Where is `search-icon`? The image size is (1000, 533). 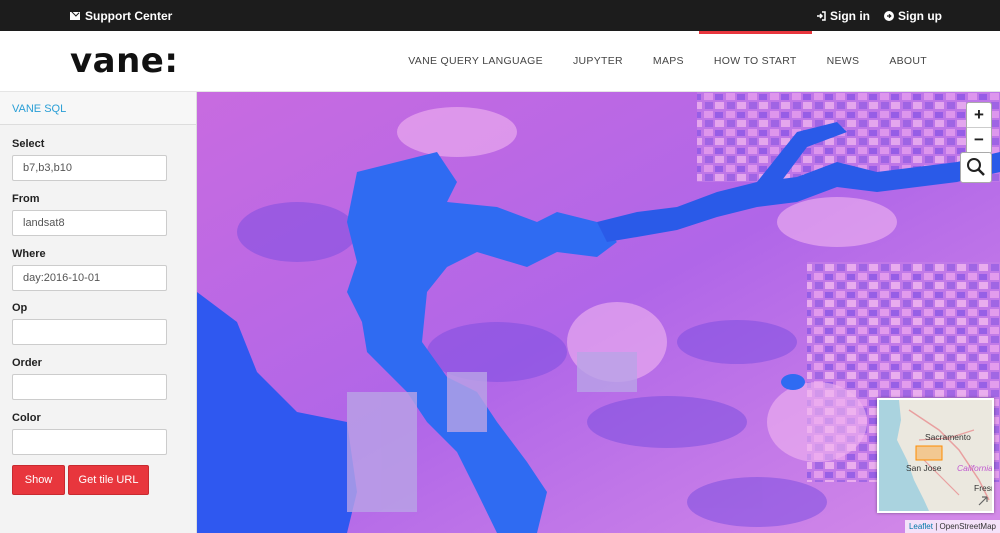 search-icon is located at coordinates (976, 167).